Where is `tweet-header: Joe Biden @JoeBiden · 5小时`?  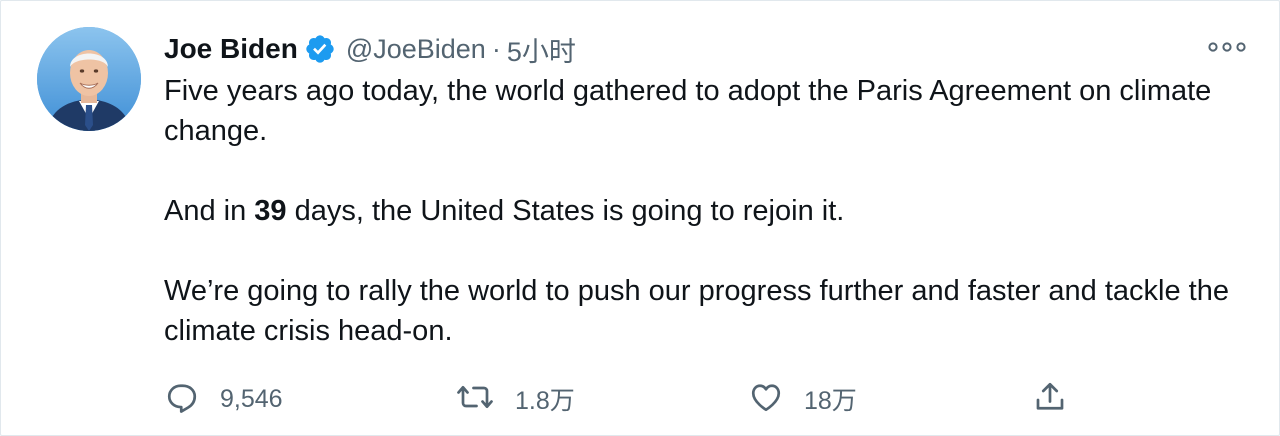
tweet-header: Joe Biden @JoeBiden · 5小时 is located at coordinates (370, 49).